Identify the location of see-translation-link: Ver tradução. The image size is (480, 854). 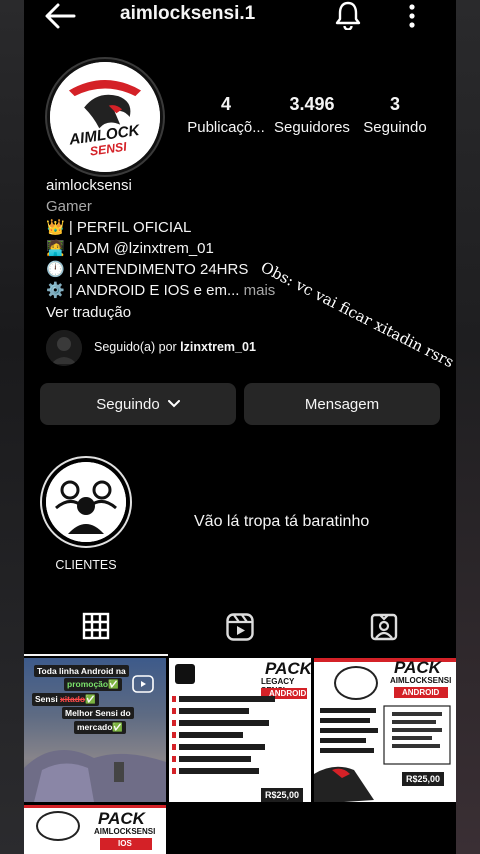
(176, 312).